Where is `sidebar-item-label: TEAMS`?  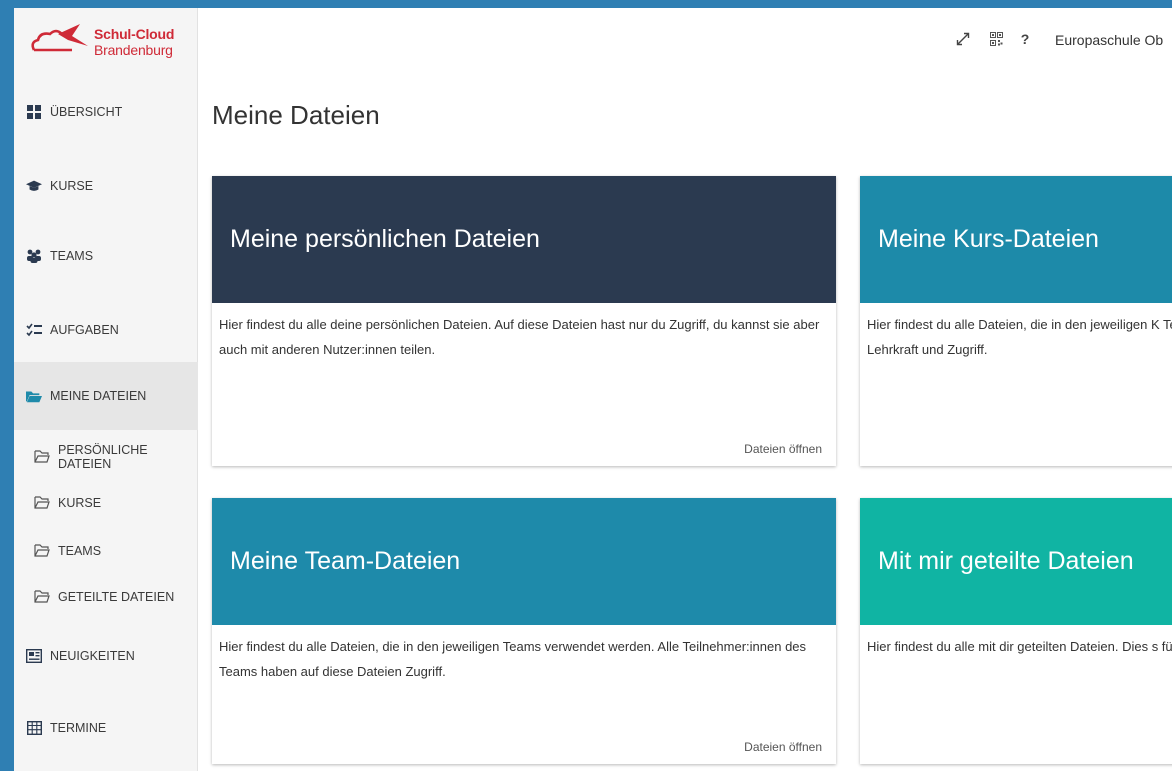 sidebar-item-label: TEAMS is located at coordinates (72, 256).